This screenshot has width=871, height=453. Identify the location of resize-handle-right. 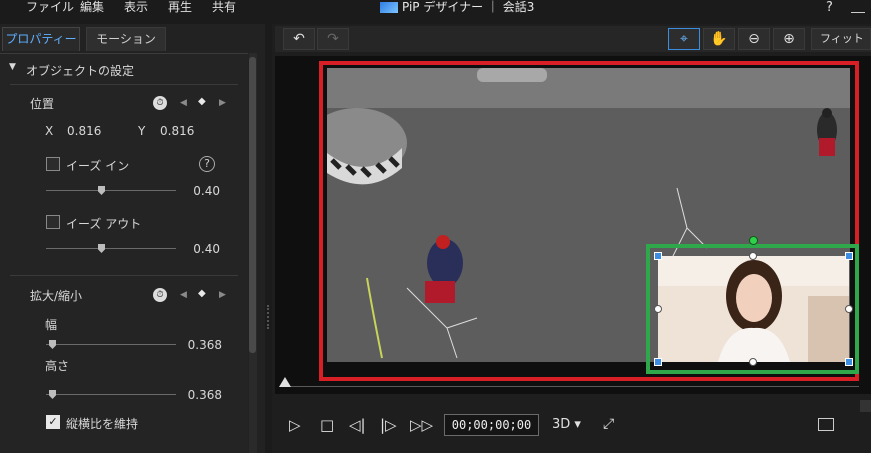
(849, 309).